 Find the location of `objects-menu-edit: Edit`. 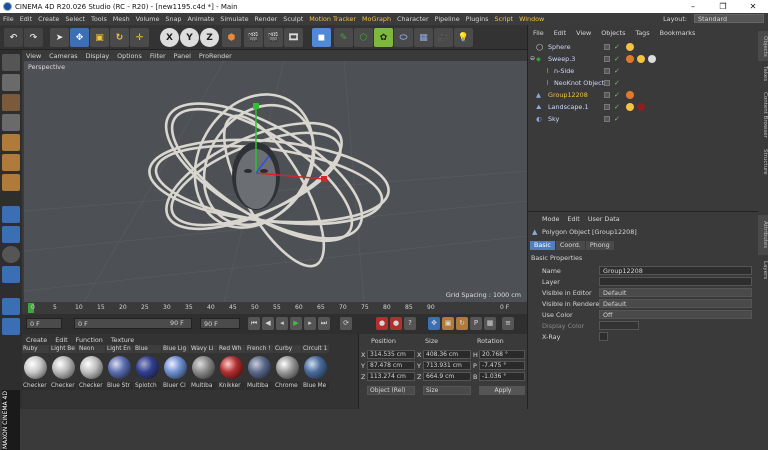

objects-menu-edit: Edit is located at coordinates (560, 34).